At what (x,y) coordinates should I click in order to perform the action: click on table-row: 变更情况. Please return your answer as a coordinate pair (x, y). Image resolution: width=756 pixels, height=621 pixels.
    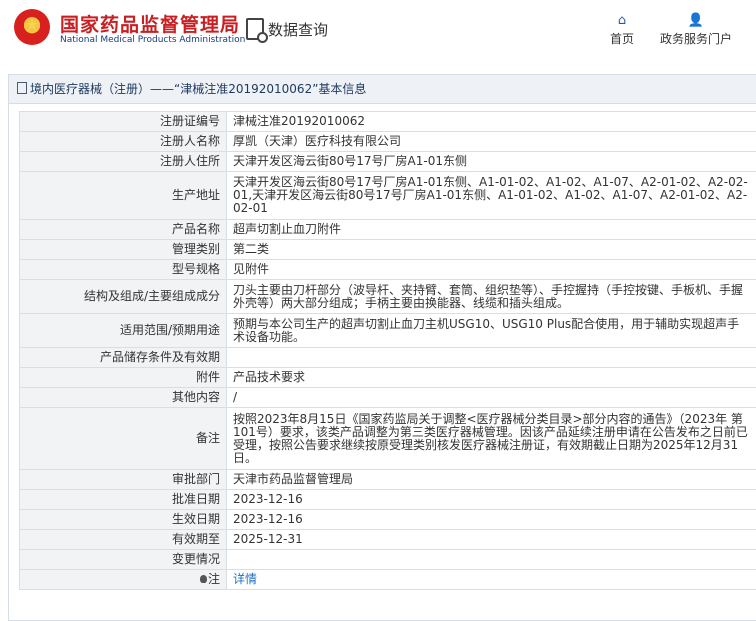
    Looking at the image, I should click on (388, 560).